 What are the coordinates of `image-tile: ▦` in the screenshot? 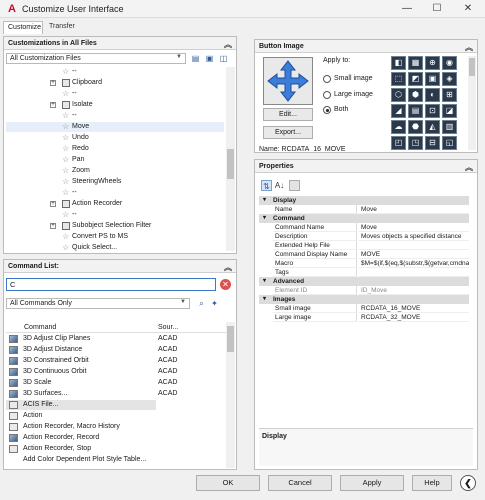 It's located at (415, 63).